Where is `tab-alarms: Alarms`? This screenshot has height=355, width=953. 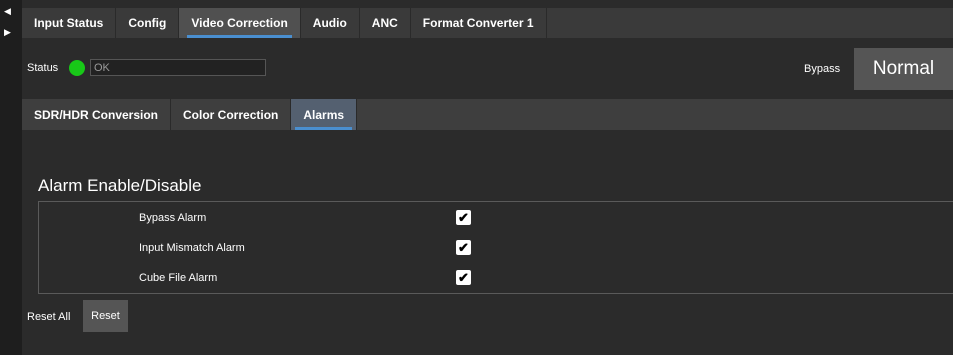
tab-alarms: Alarms is located at coordinates (324, 114).